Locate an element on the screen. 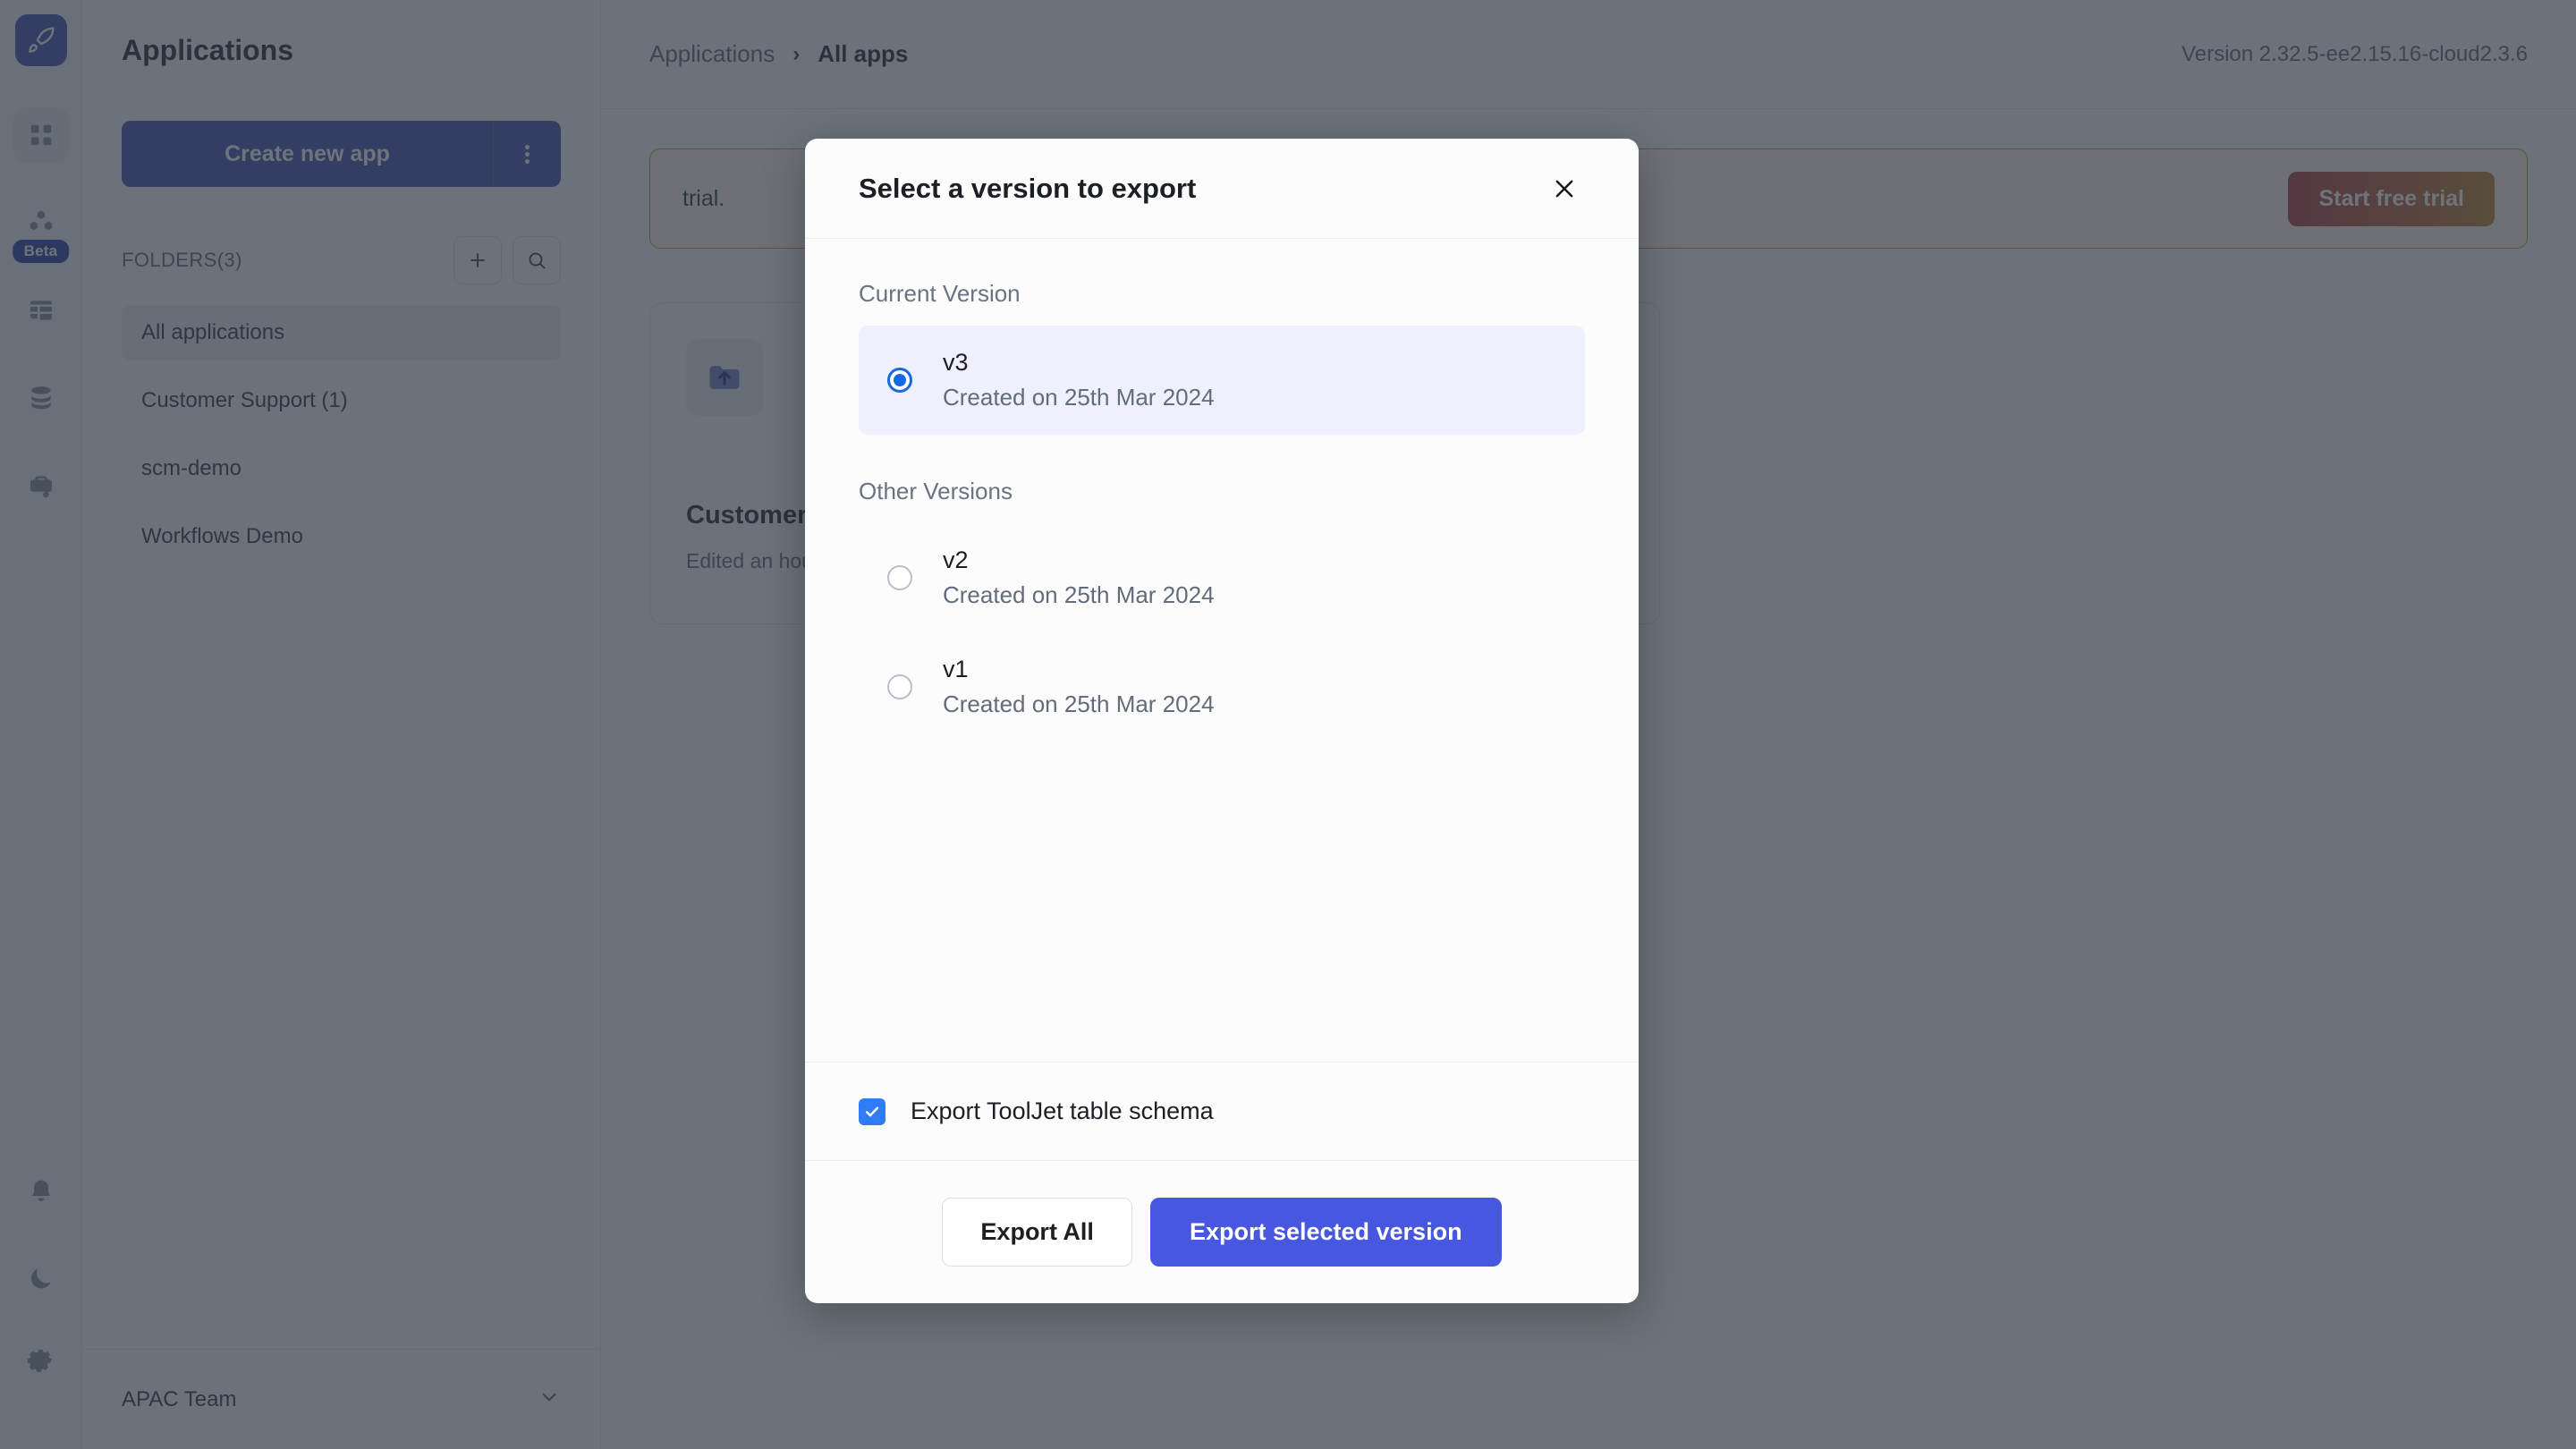 The image size is (2576, 1449). other-versions-group-label: Other Versions is located at coordinates (936, 491).